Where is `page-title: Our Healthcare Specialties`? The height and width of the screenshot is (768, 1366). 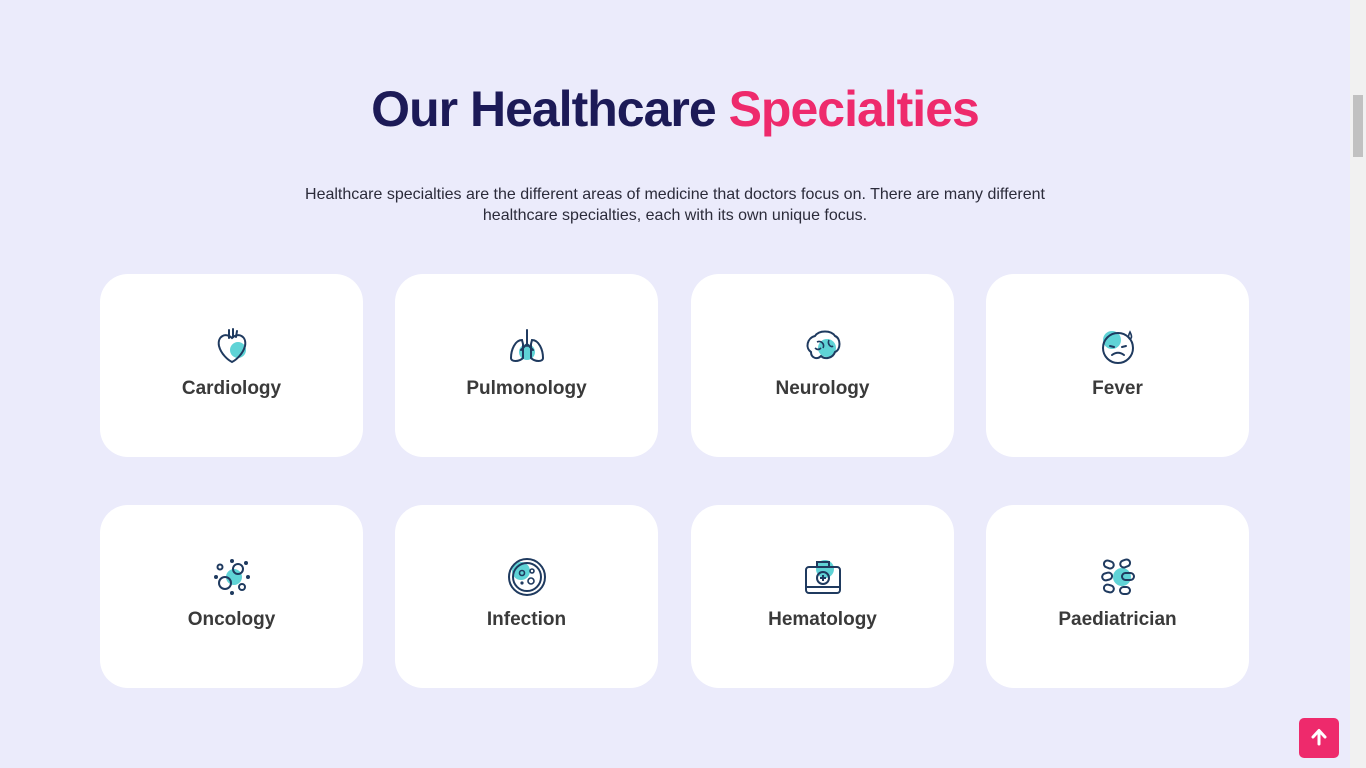 page-title: Our Healthcare Specialties is located at coordinates (675, 109).